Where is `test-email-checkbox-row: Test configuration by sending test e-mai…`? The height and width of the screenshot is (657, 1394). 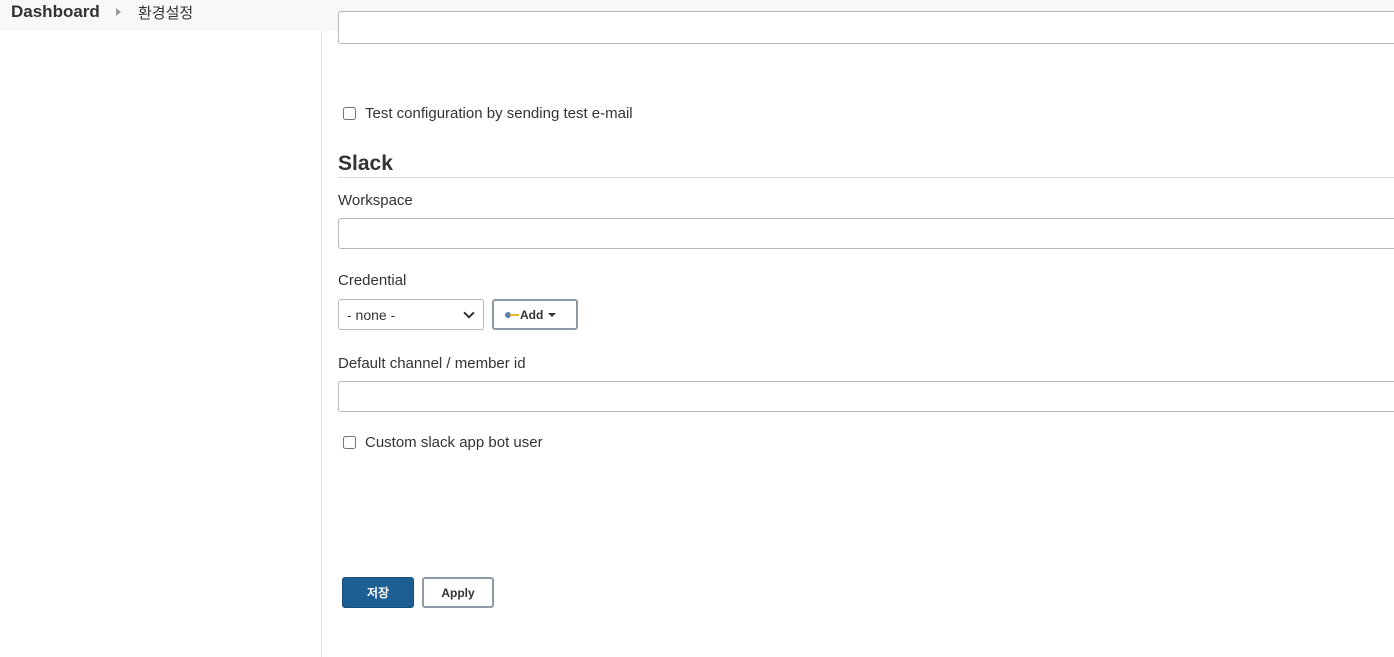
test-email-checkbox-row: Test configuration by sending test e-mai… is located at coordinates (488, 113).